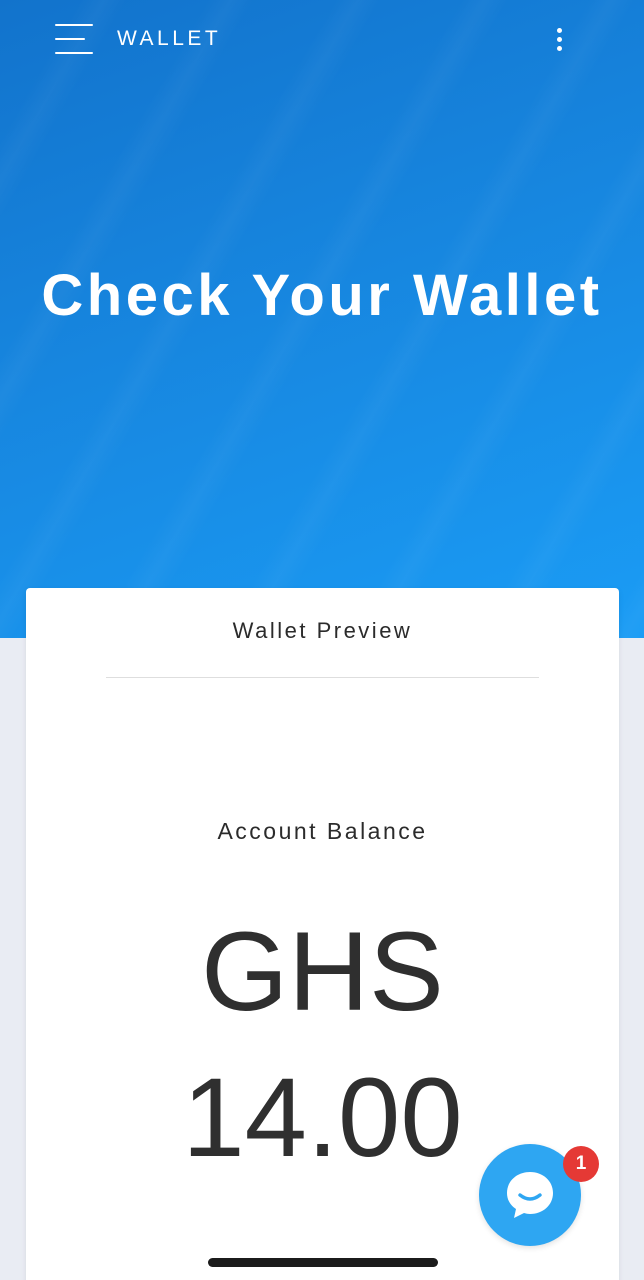 The height and width of the screenshot is (1280, 644). Describe the element at coordinates (323, 1262) in the screenshot. I see `home-indicator` at that location.